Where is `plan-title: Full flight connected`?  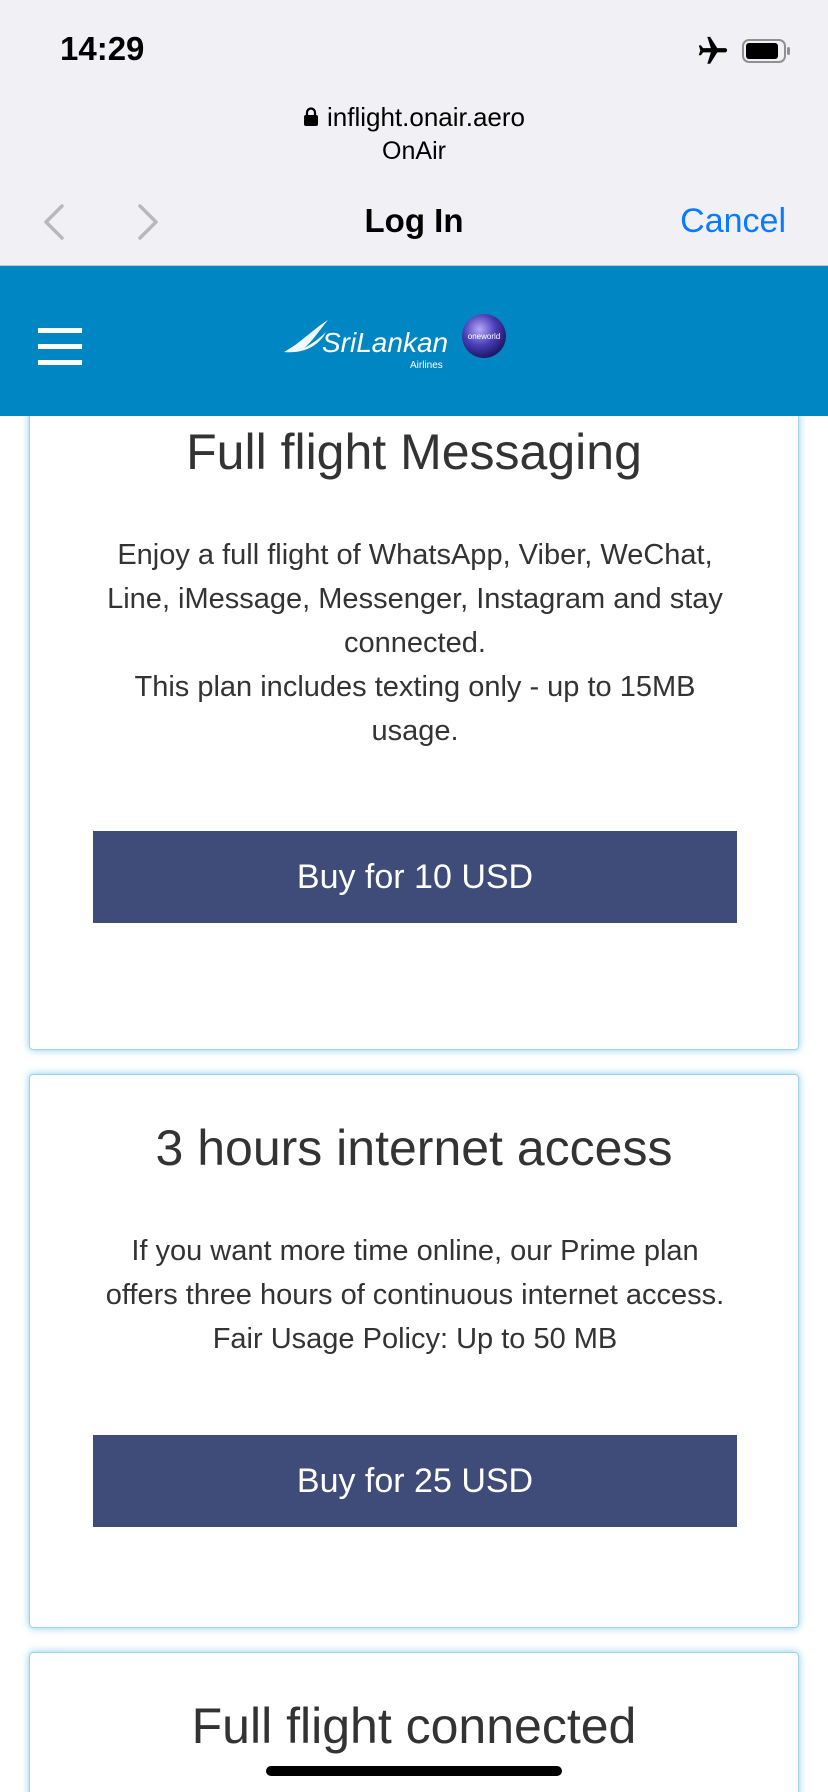
plan-title: Full flight connected is located at coordinates (414, 1726).